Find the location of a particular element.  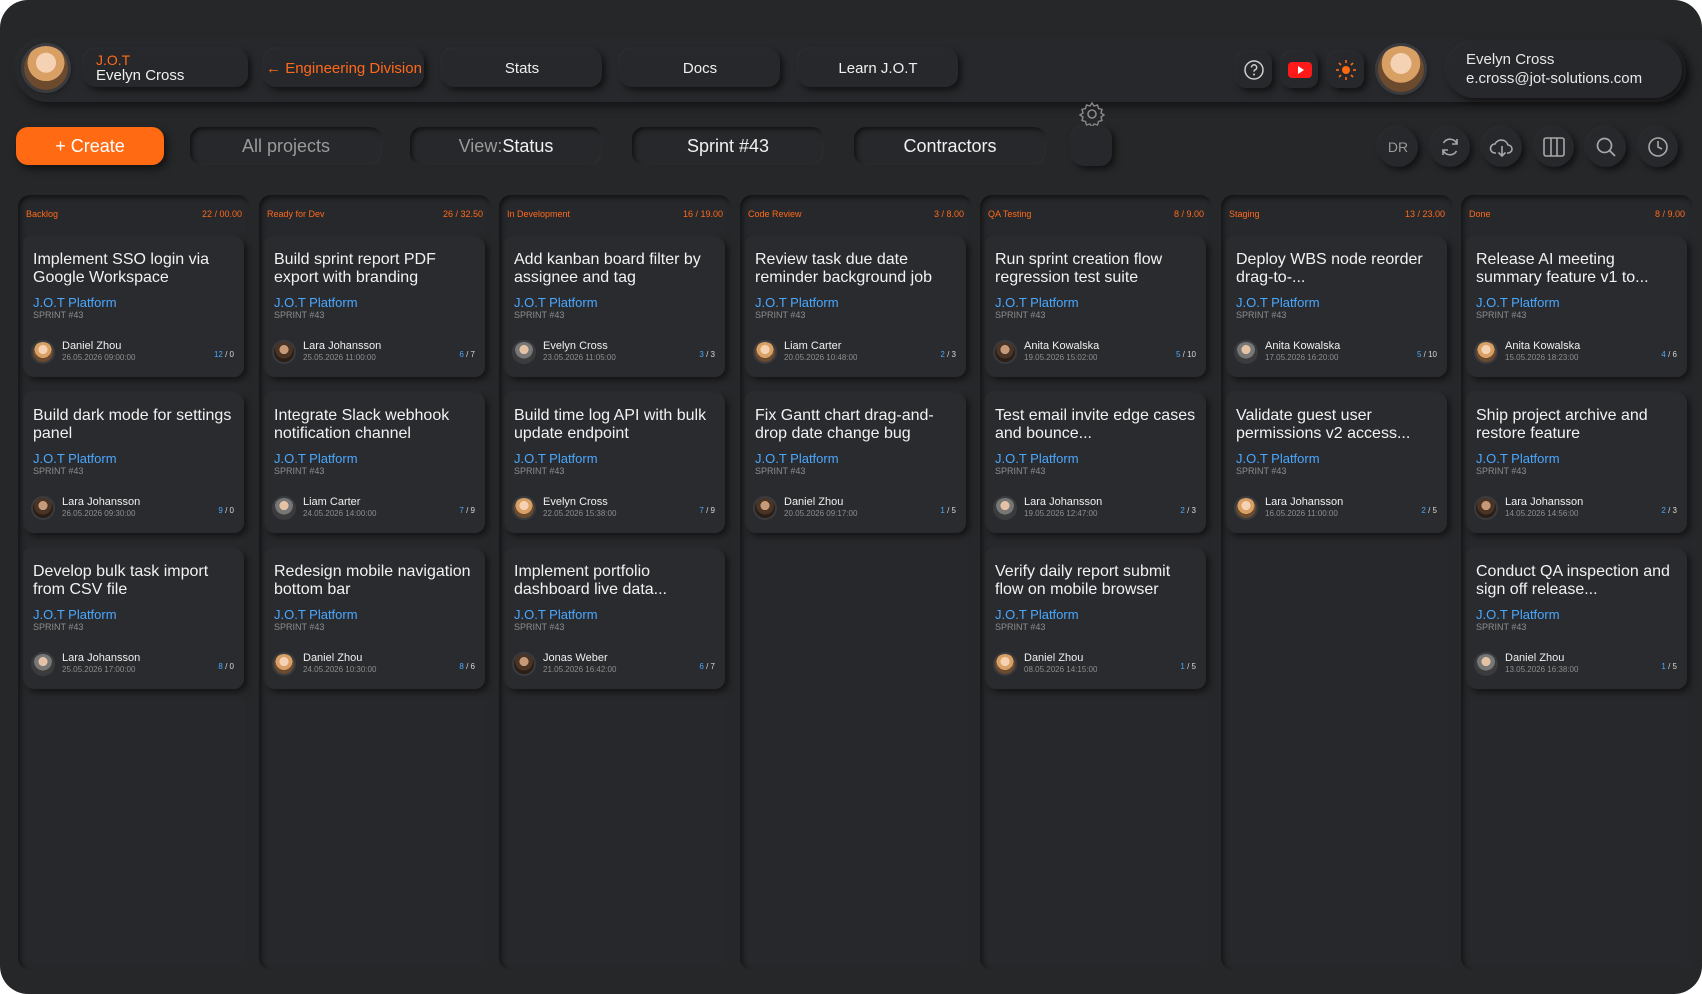

search-button is located at coordinates (1606, 147).